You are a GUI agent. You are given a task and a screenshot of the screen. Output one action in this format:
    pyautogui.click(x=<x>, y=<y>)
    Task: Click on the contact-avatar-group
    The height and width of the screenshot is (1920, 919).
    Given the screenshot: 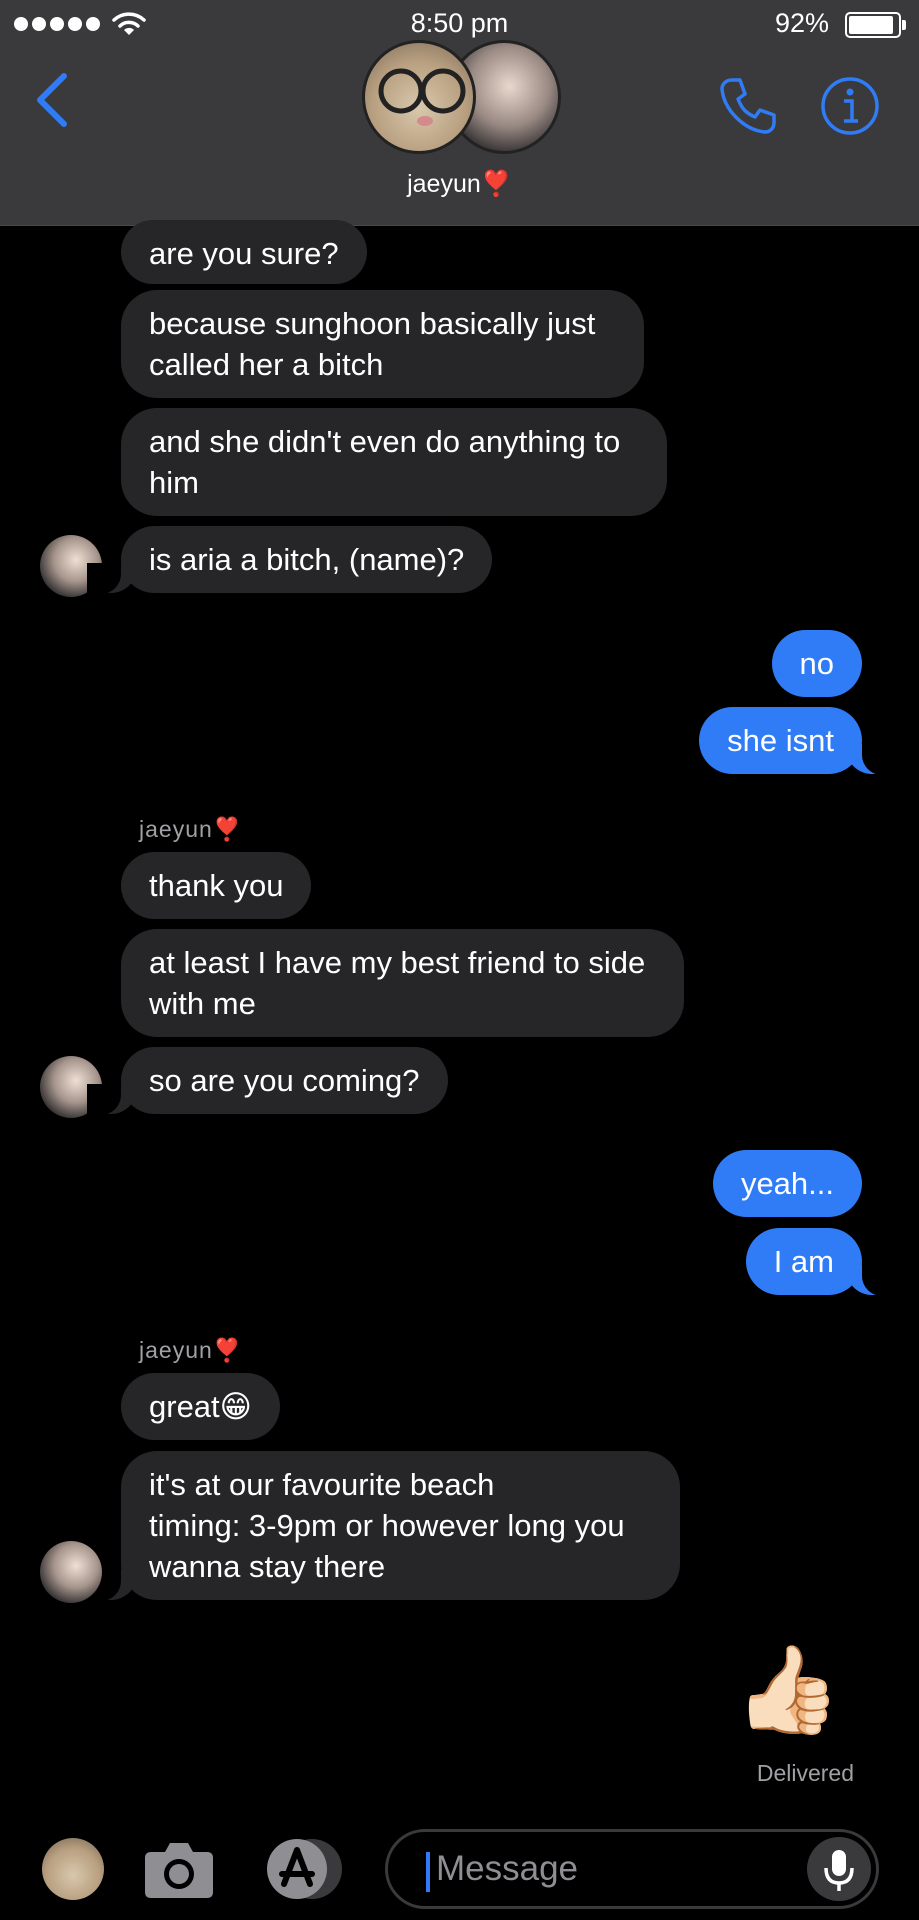 What is the action you would take?
    pyautogui.click(x=461, y=97)
    